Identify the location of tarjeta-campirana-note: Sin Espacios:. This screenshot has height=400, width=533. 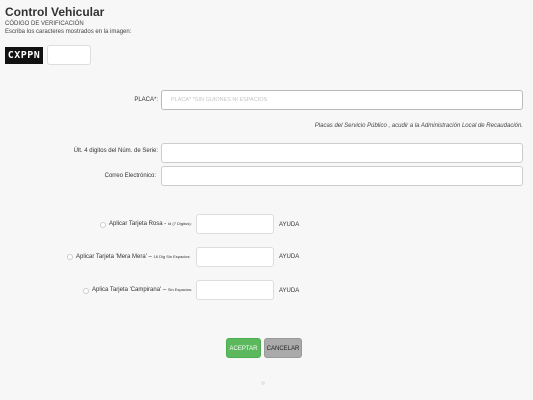
(180, 289).